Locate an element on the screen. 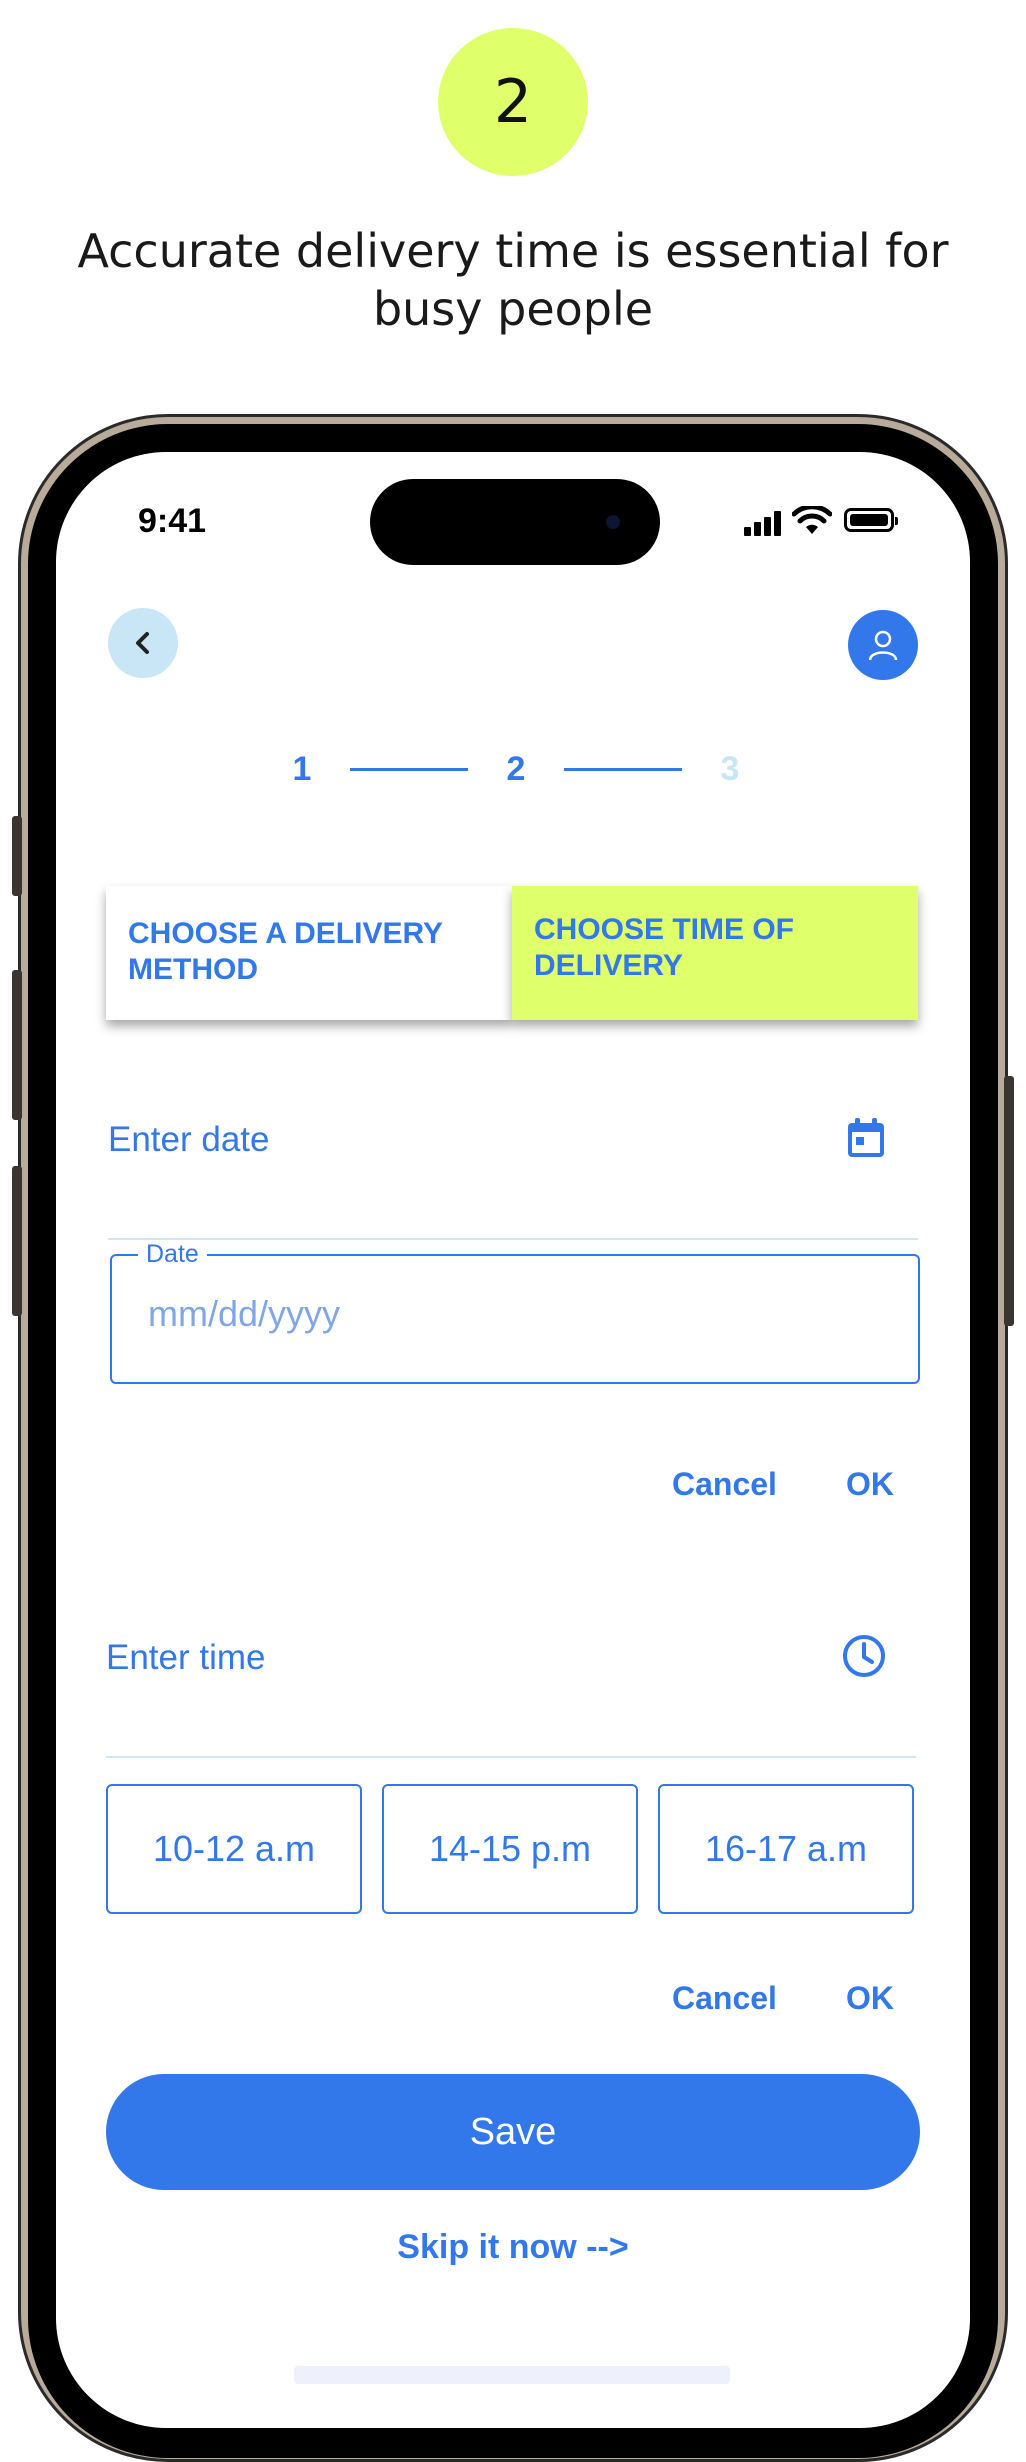 This screenshot has width=1026, height=2462. time-cancel-button: Cancel is located at coordinates (724, 1998).